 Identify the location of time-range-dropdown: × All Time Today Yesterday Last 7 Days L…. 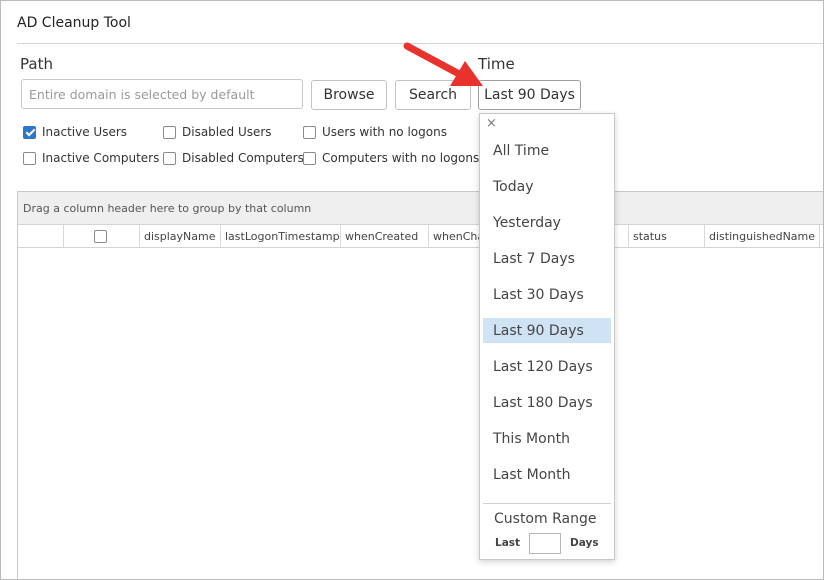
(547, 336).